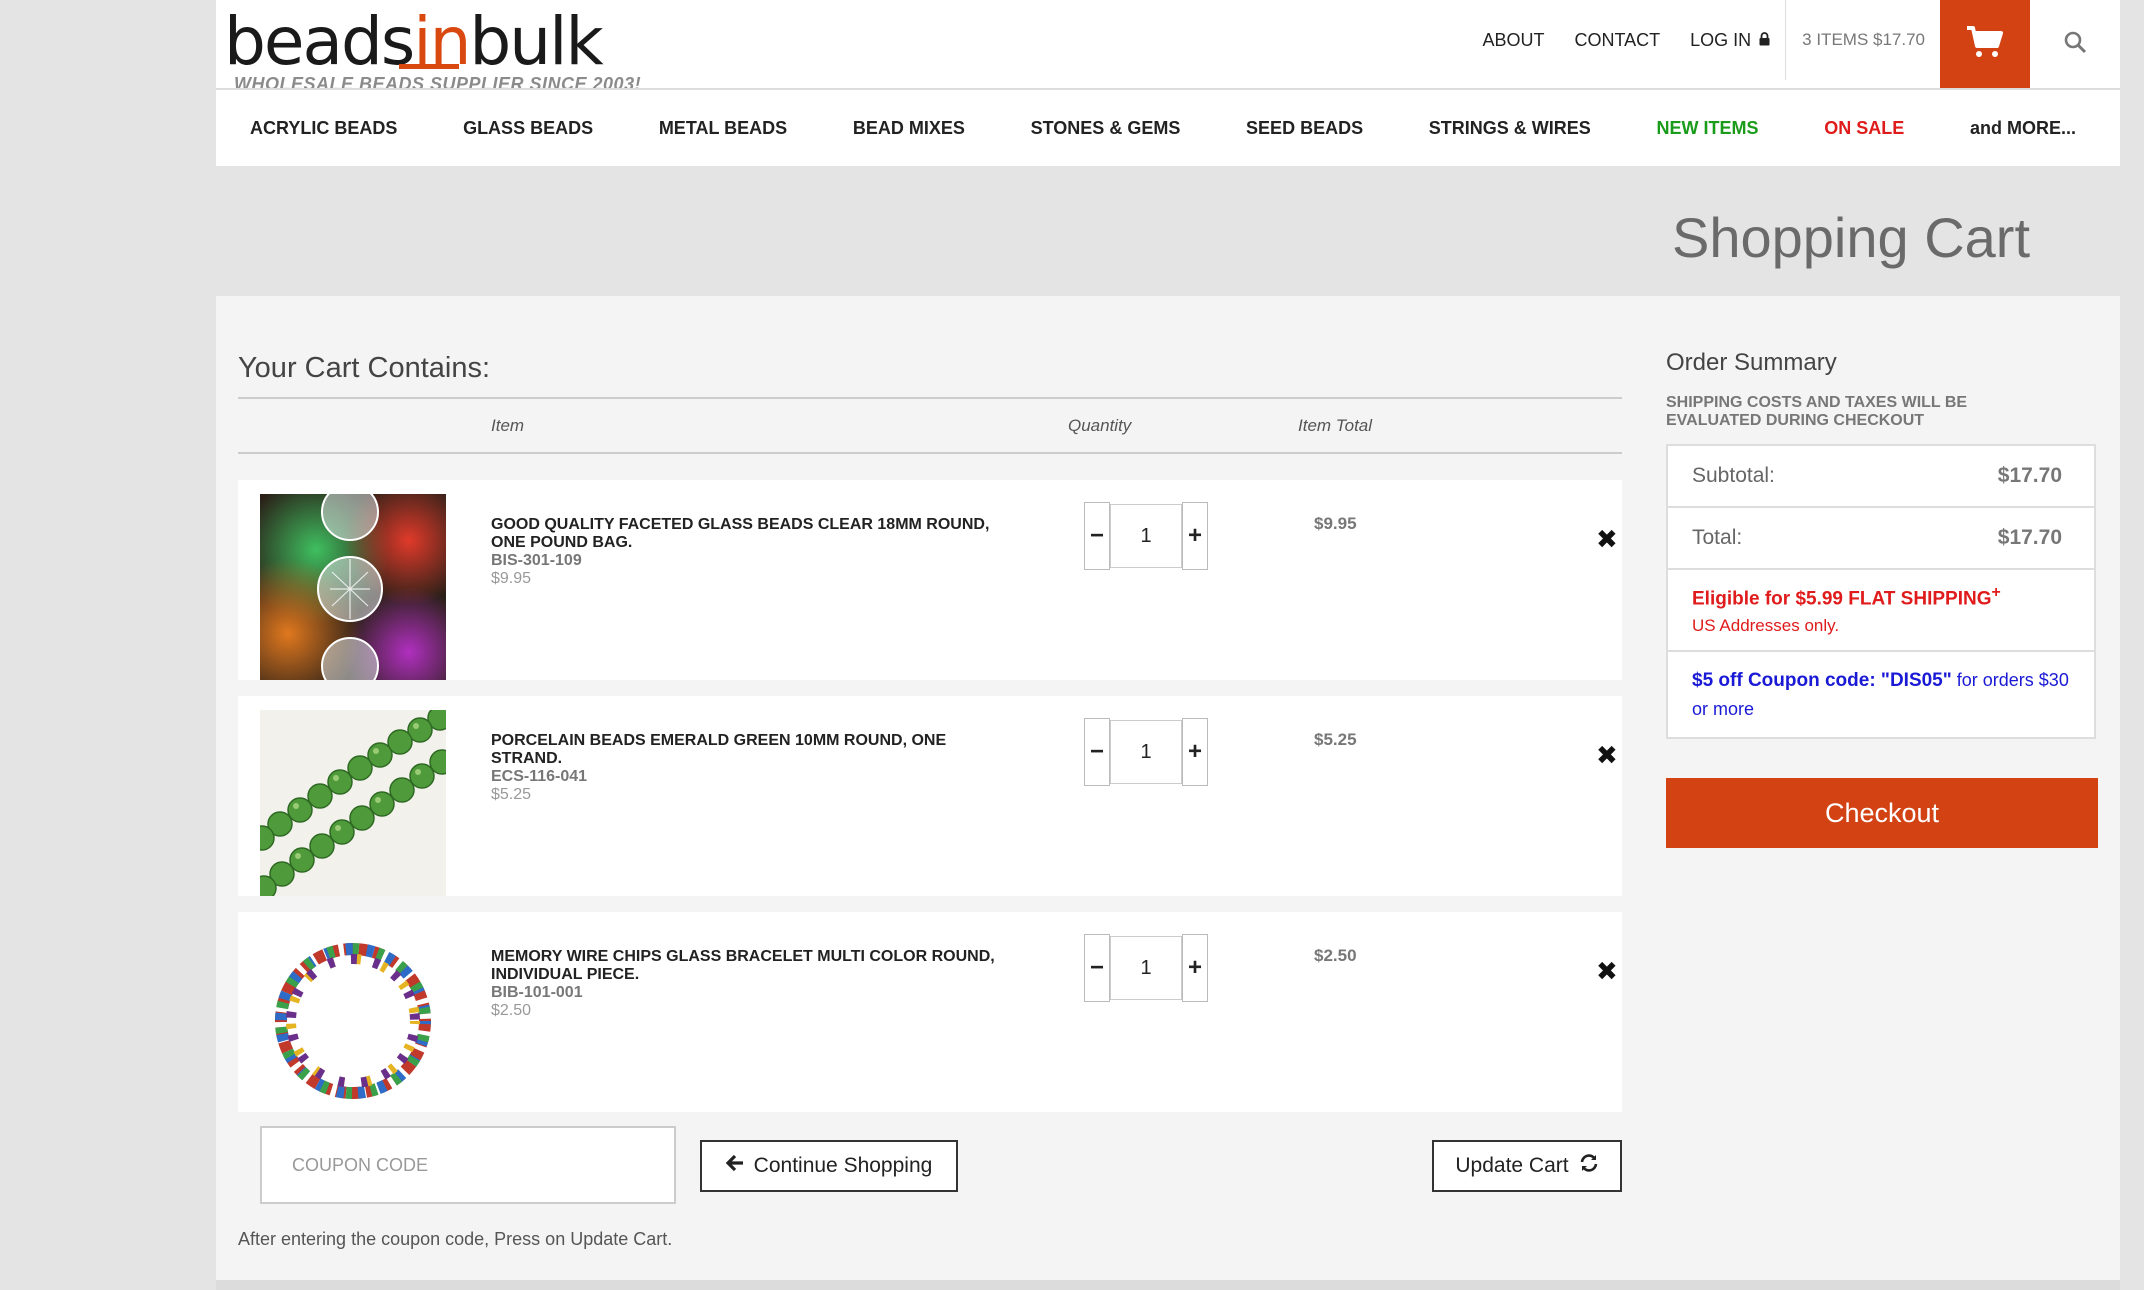  What do you see at coordinates (1881, 477) in the screenshot?
I see `subtotal-row: Subtotal: $17.70` at bounding box center [1881, 477].